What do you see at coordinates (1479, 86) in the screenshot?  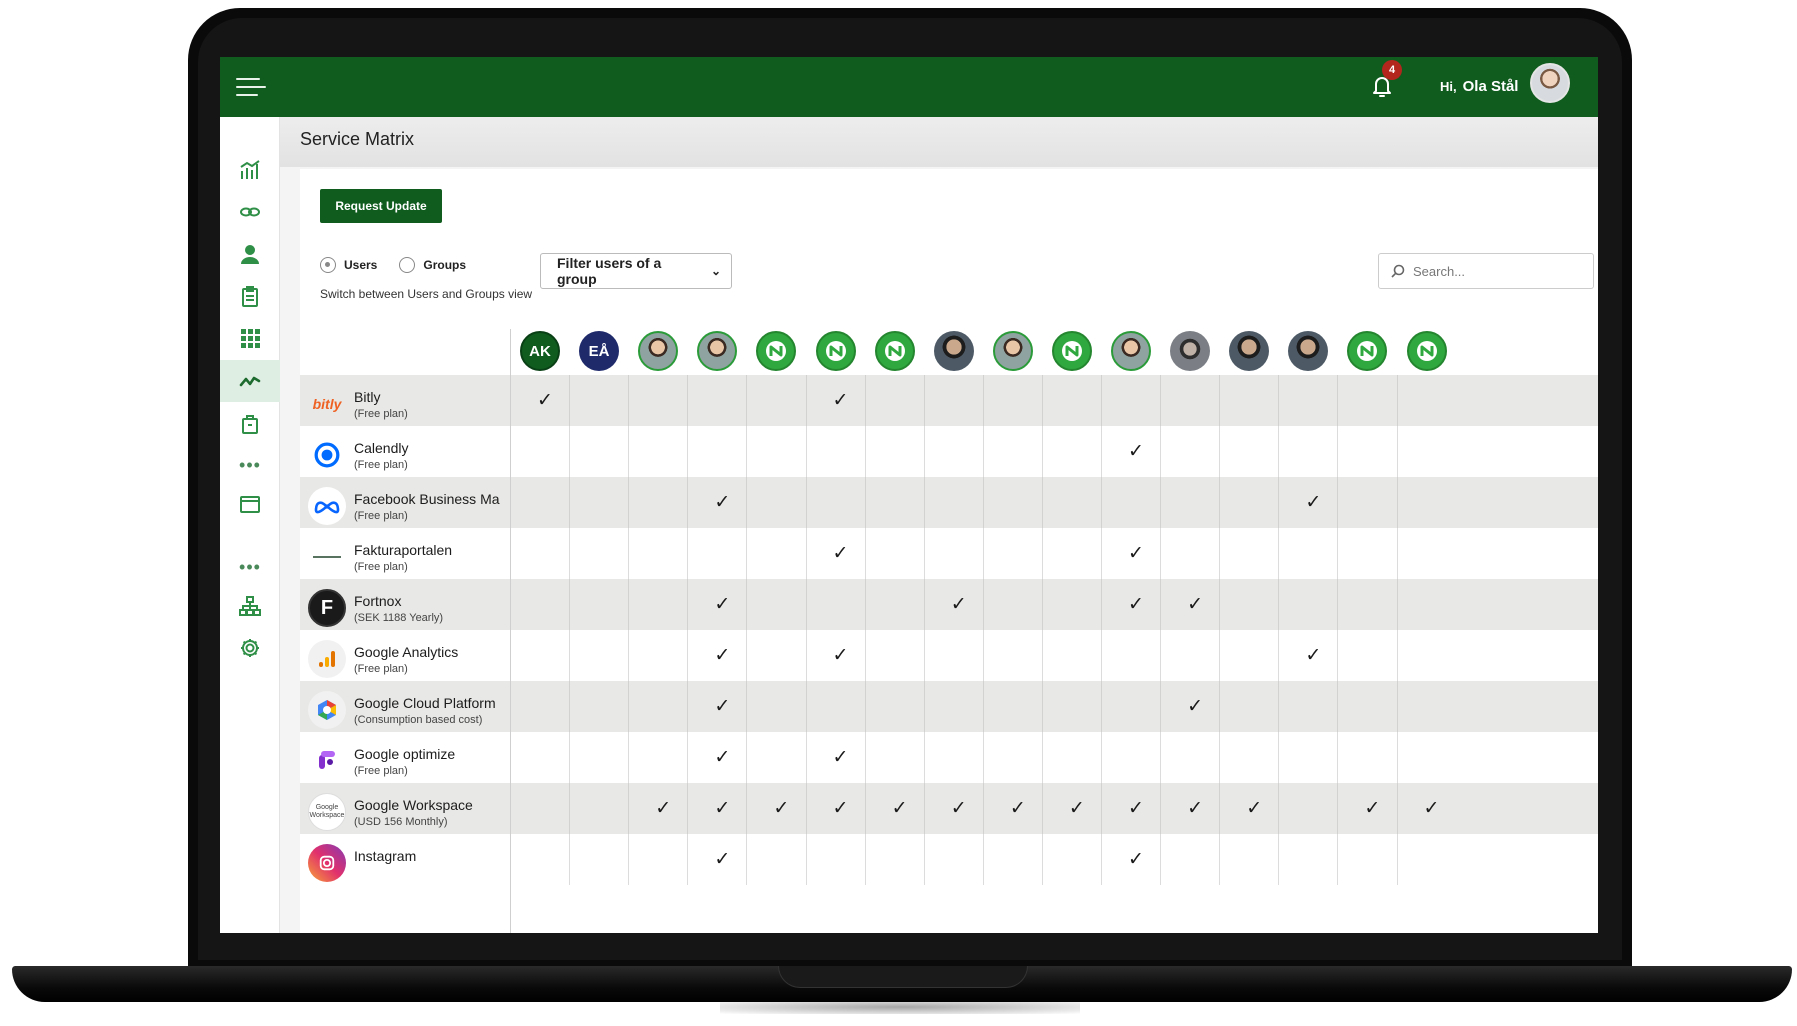 I see `user-greeting: Hi, Ola Stål` at bounding box center [1479, 86].